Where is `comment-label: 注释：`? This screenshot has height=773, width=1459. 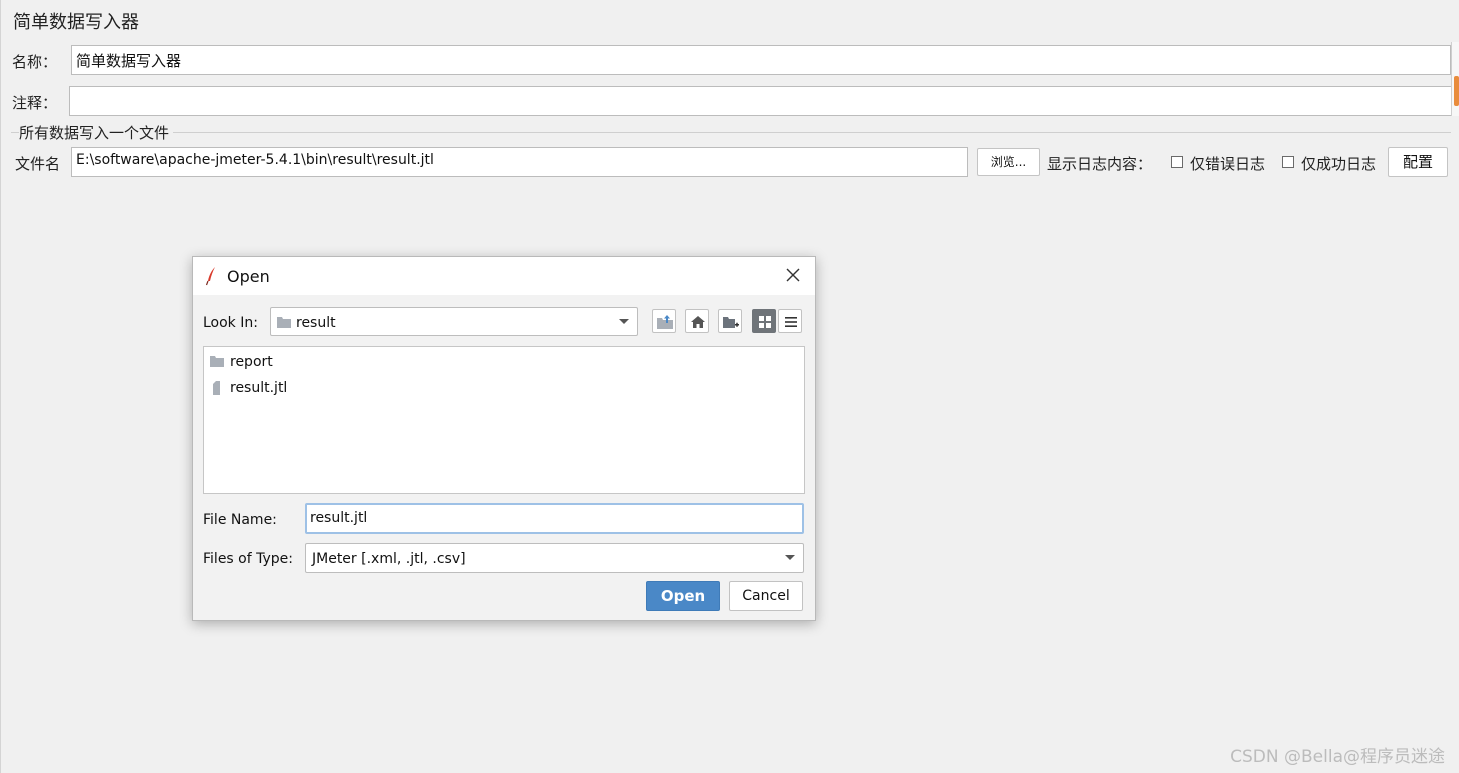 comment-label: 注释： is located at coordinates (35, 103).